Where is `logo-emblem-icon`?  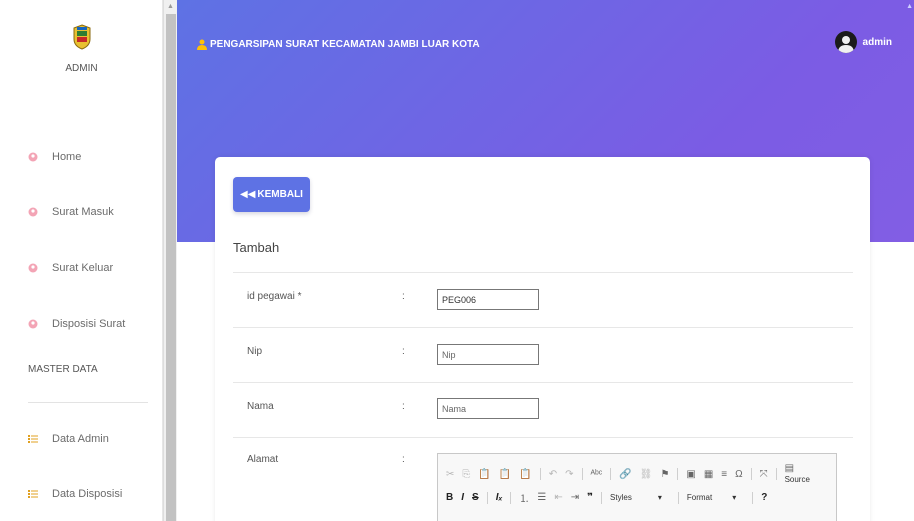
logo-emblem-icon is located at coordinates (81, 37).